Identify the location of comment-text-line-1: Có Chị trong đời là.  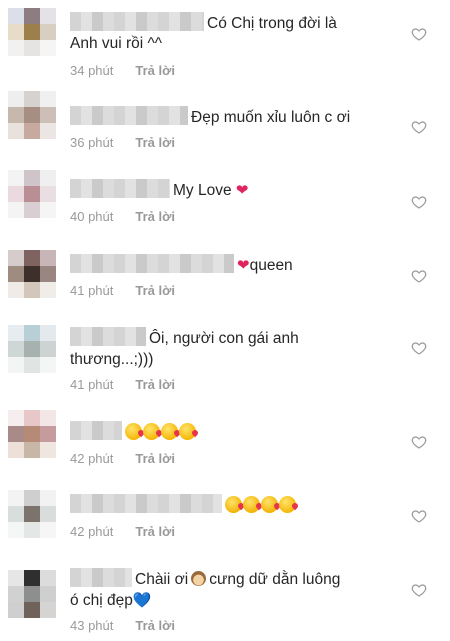
(272, 23).